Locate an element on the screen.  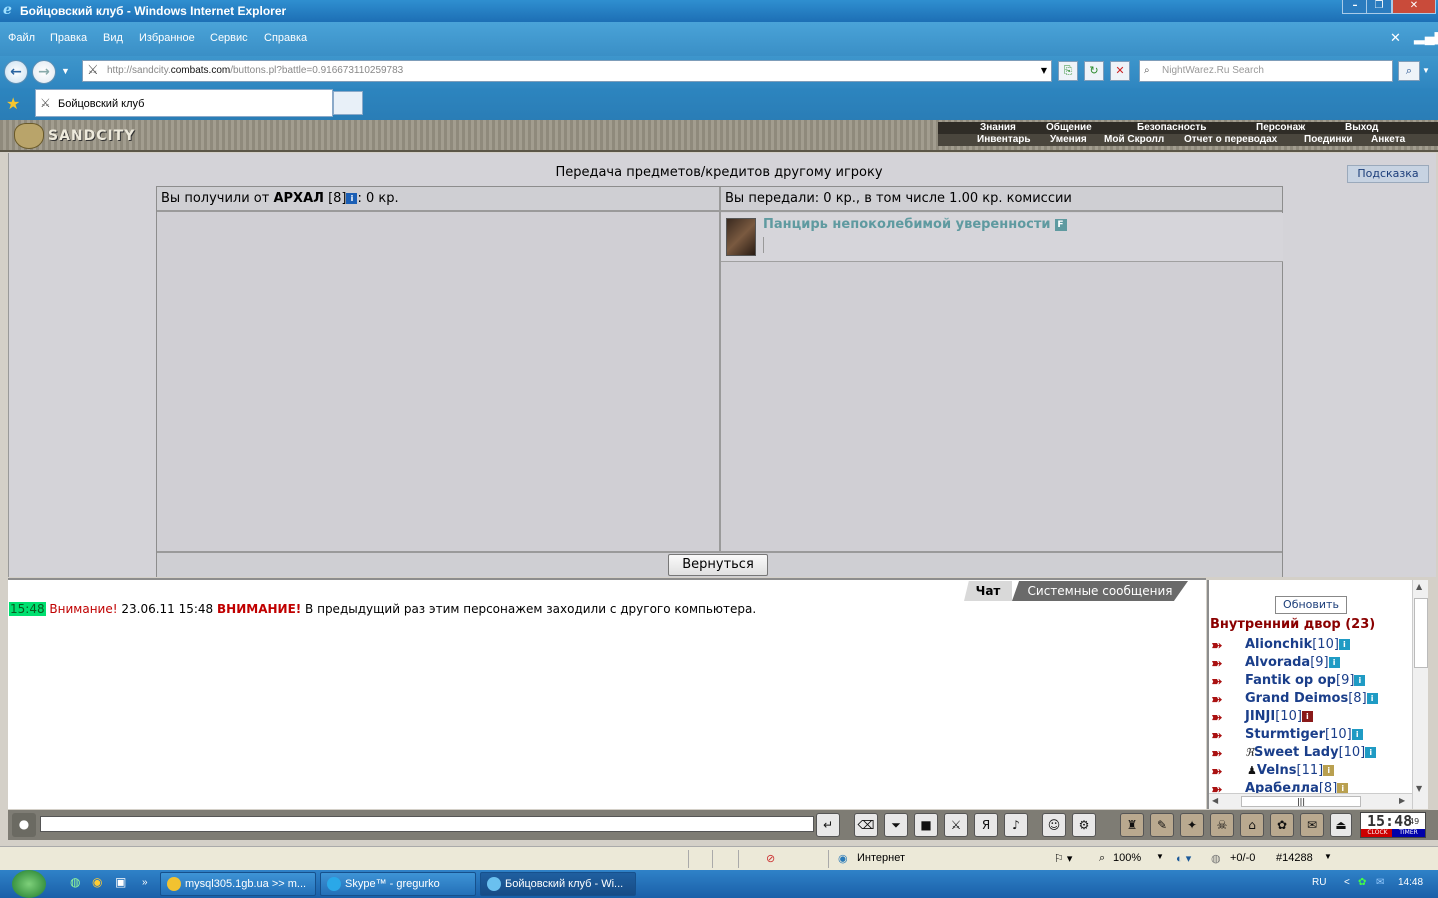
search-input: ⌕ NightWarez.Ru Search is located at coordinates (1266, 71).